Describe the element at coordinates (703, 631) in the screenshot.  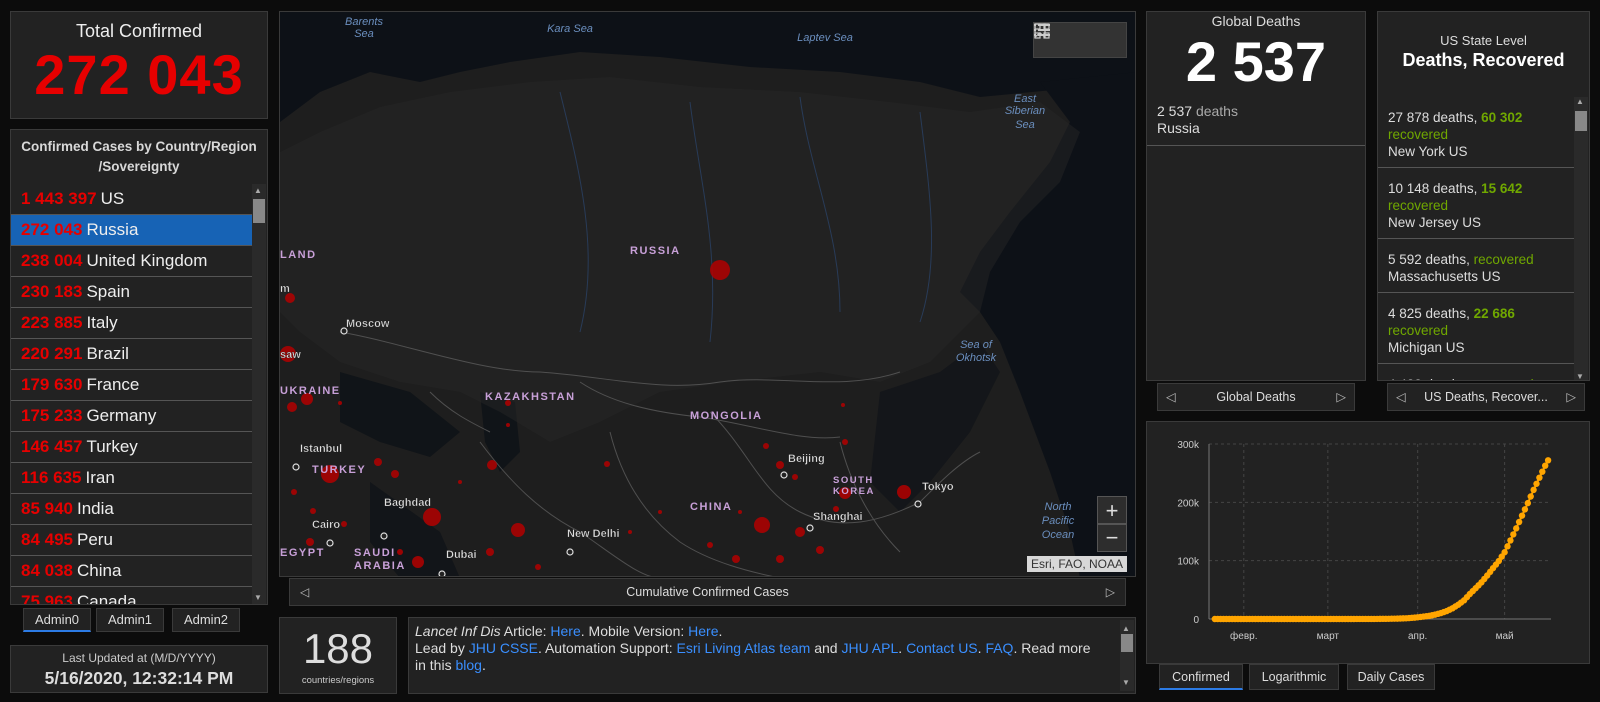
I see `mobile-version-link: Here` at that location.